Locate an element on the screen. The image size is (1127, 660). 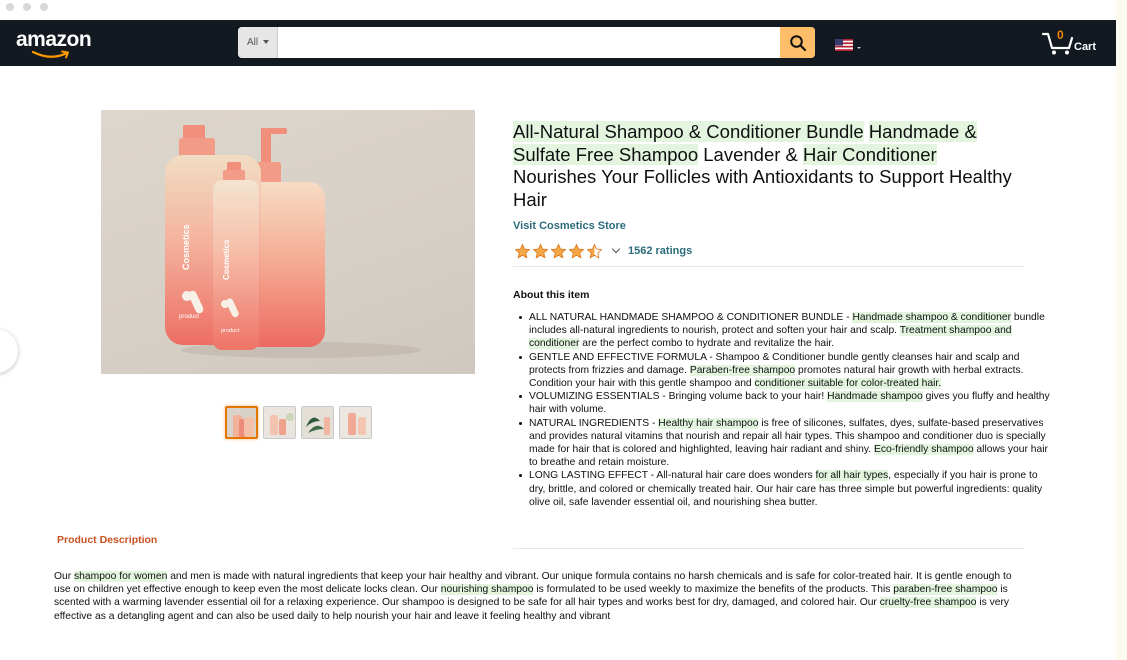
thumbnail-strip is located at coordinates (298, 422).